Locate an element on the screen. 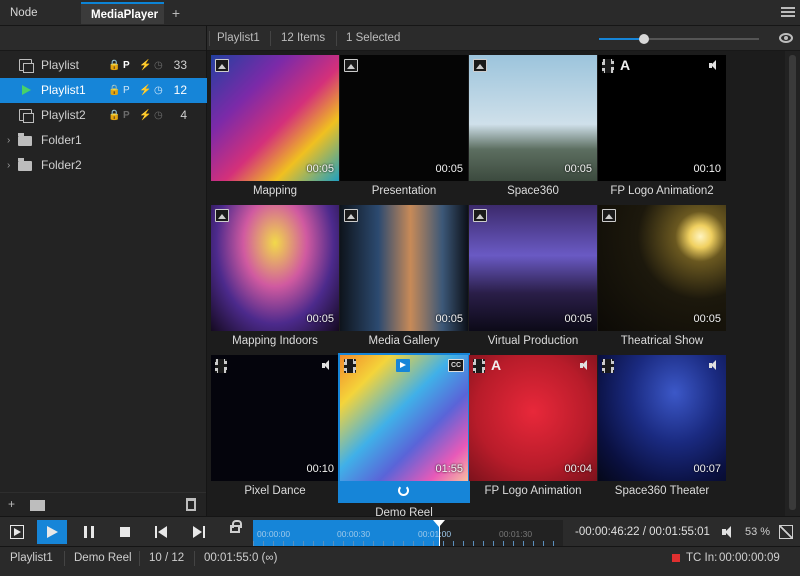 The height and width of the screenshot is (576, 800). play-box-icon is located at coordinates (17, 532).